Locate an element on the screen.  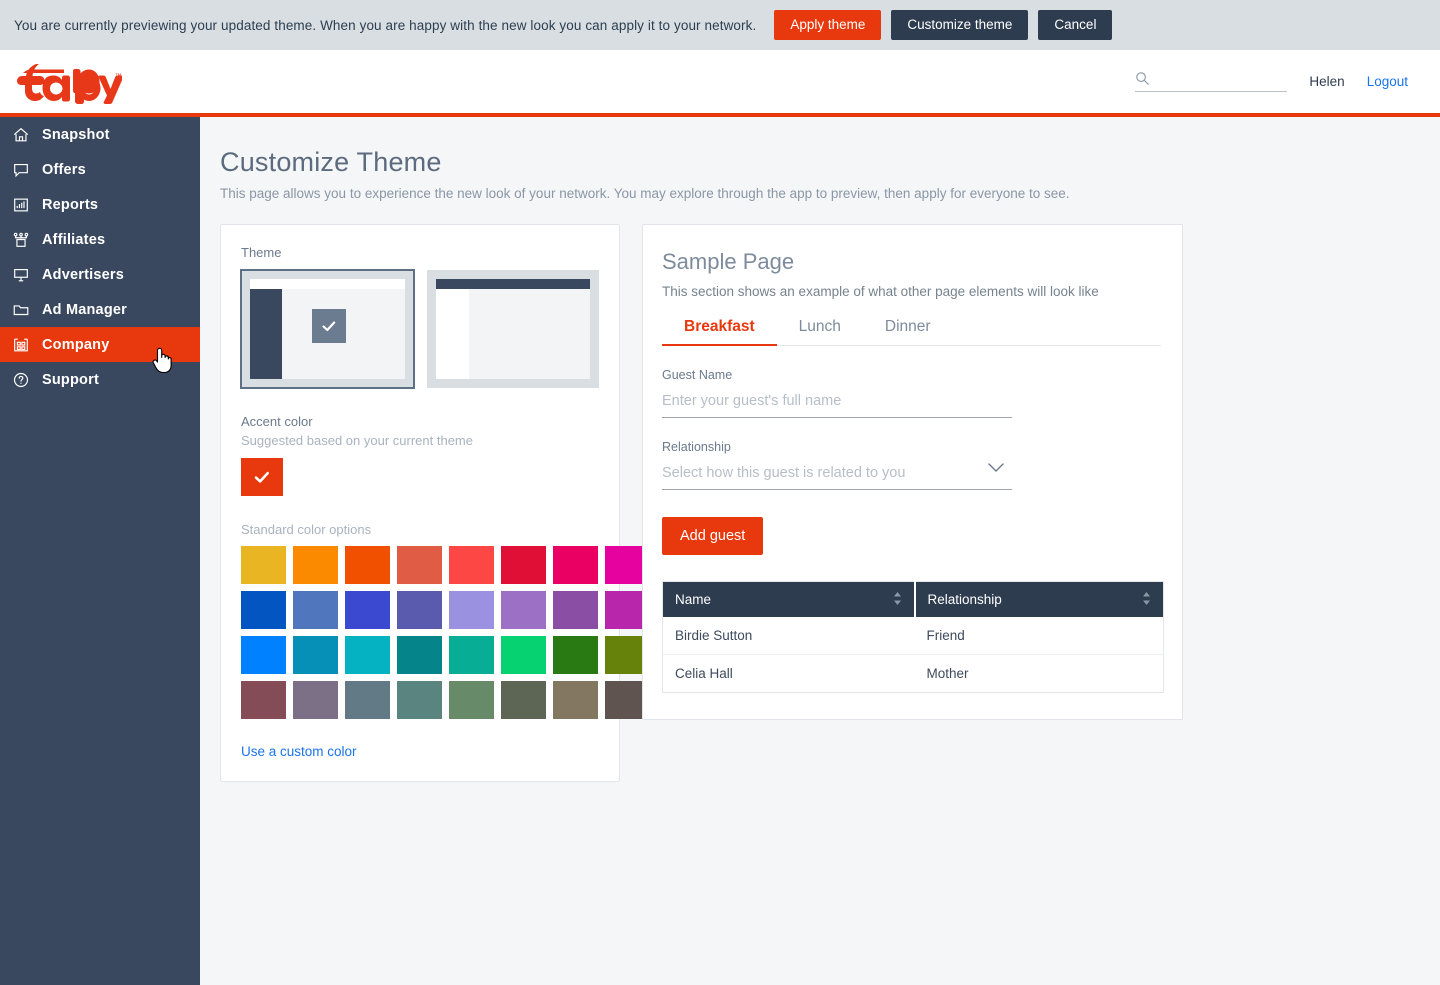
column-header-relationship: Relationship is located at coordinates (1038, 599).